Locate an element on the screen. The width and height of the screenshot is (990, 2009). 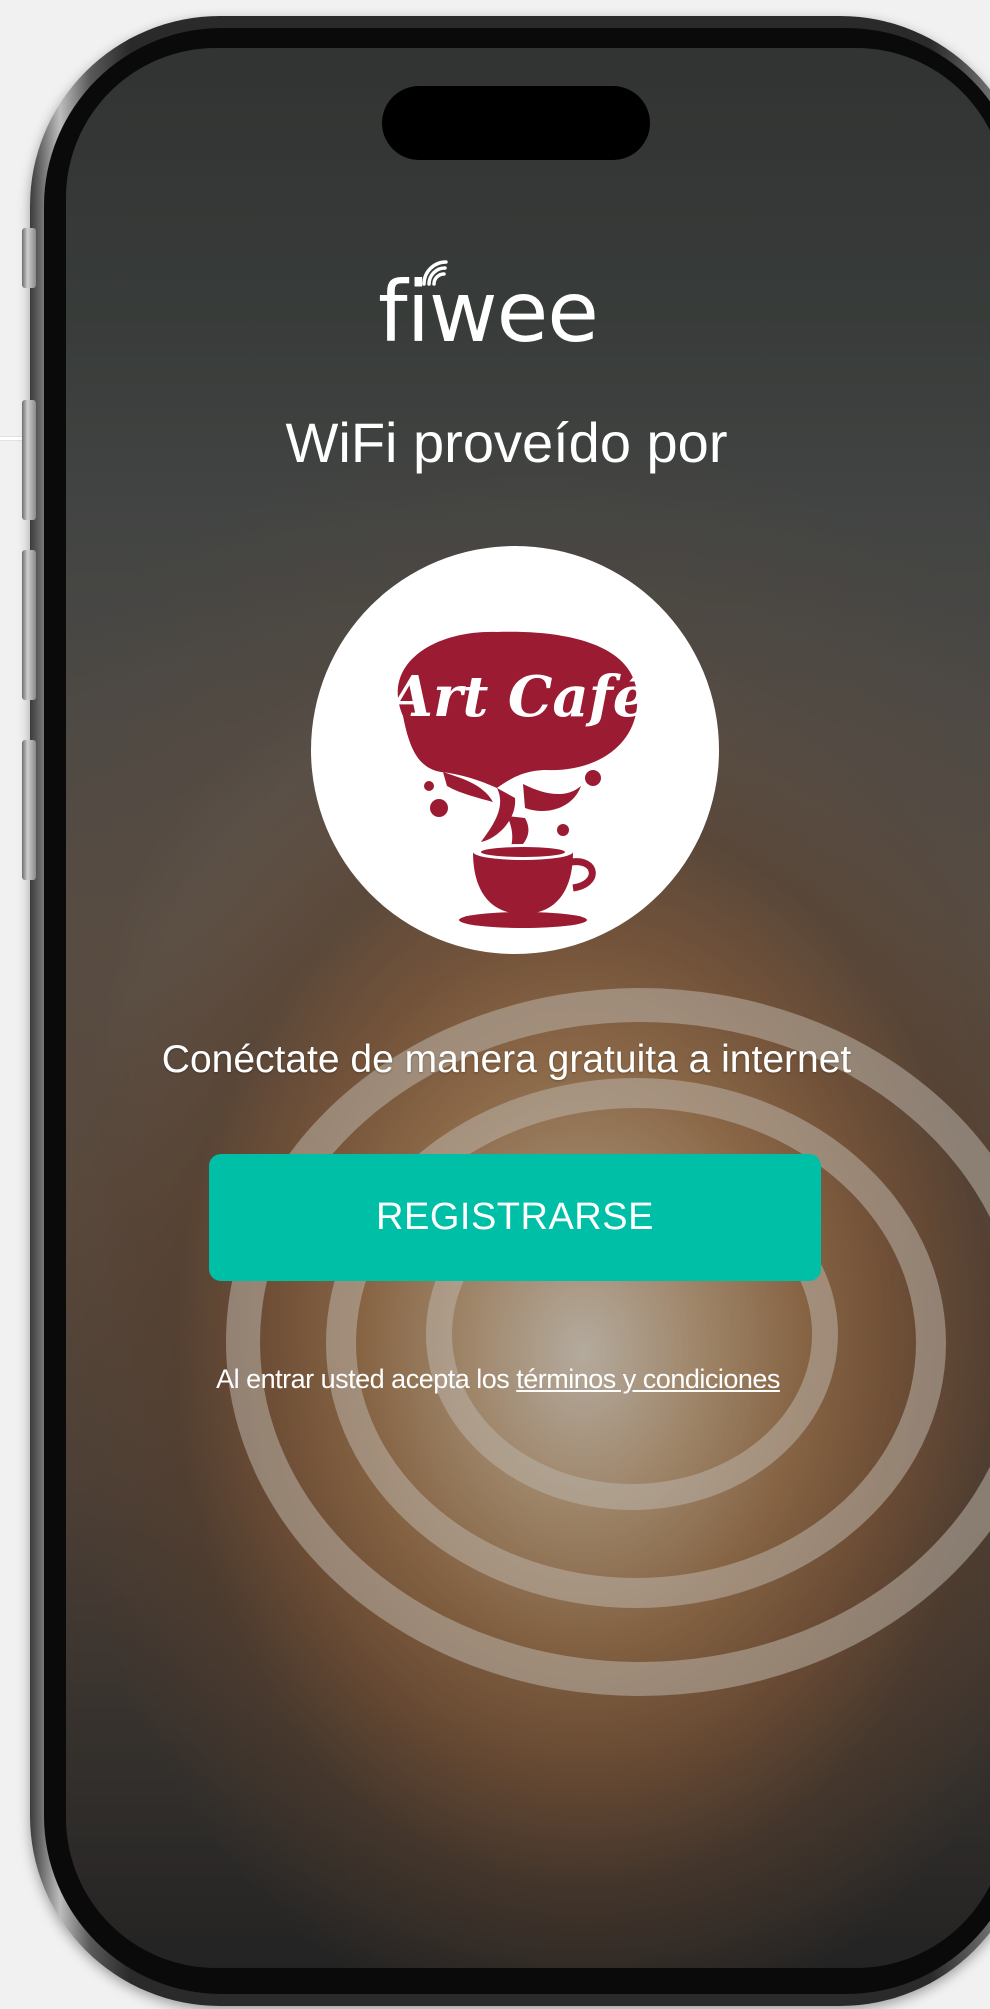
tagline: Conéctate de manera gratuita a internet is located at coordinates (506, 1059).